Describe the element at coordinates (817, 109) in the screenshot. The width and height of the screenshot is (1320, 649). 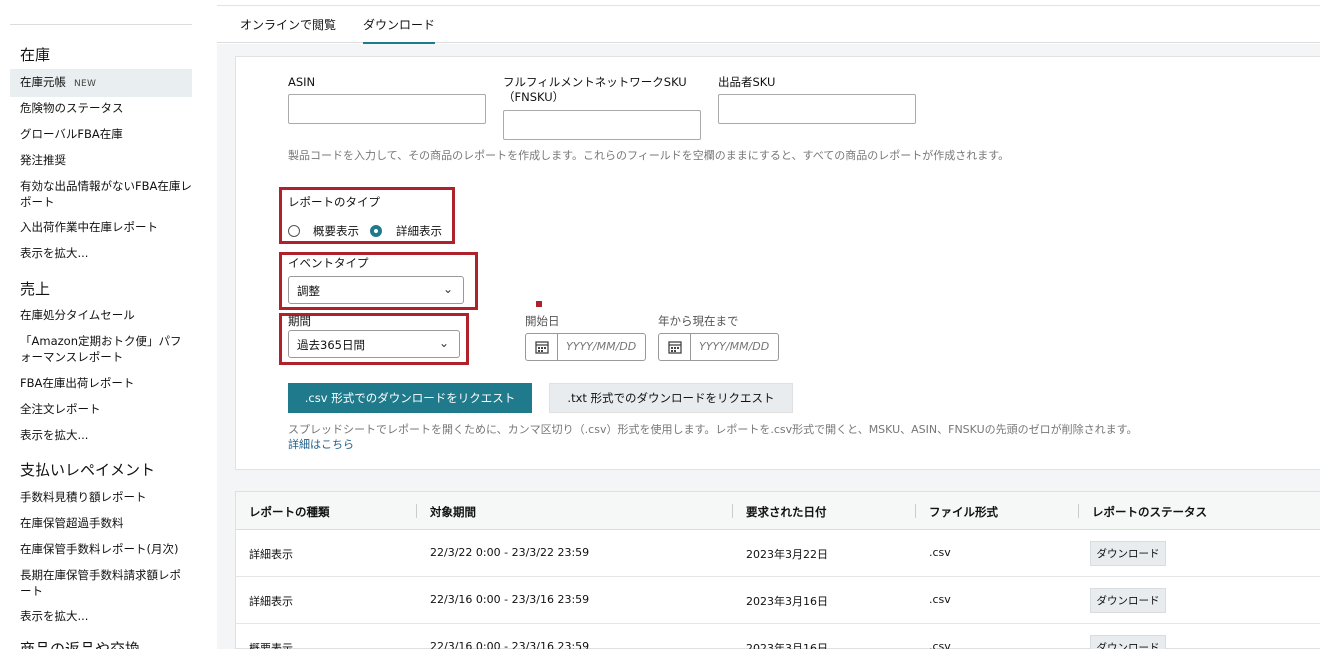
I see `seller-sku-input` at that location.